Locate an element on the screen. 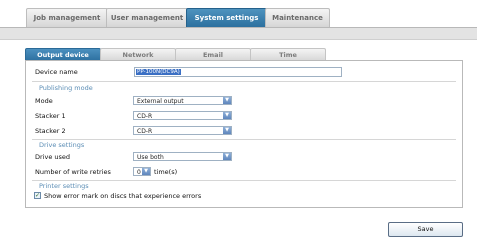 The width and height of the screenshot is (477, 242). drive-used-select: Use both ▼ is located at coordinates (182, 156).